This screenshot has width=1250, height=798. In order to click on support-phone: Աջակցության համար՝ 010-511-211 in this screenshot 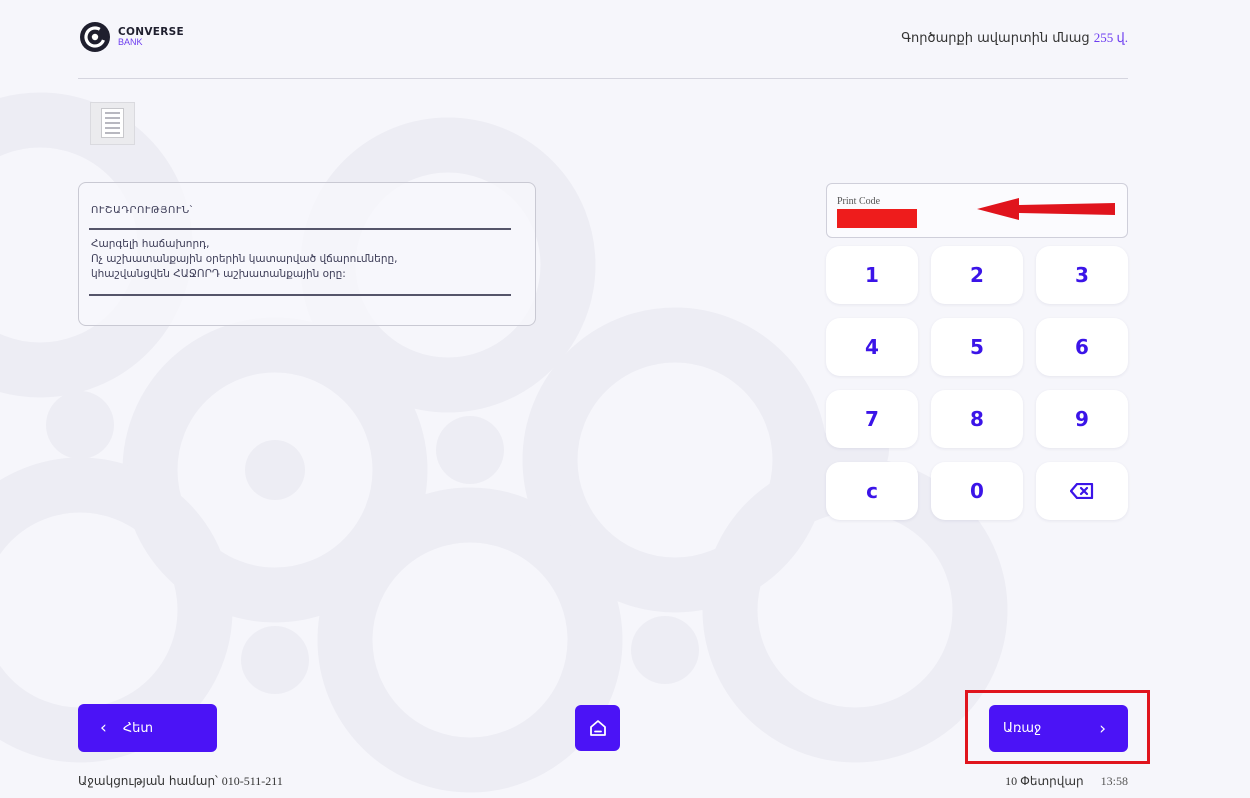, I will do `click(180, 781)`.